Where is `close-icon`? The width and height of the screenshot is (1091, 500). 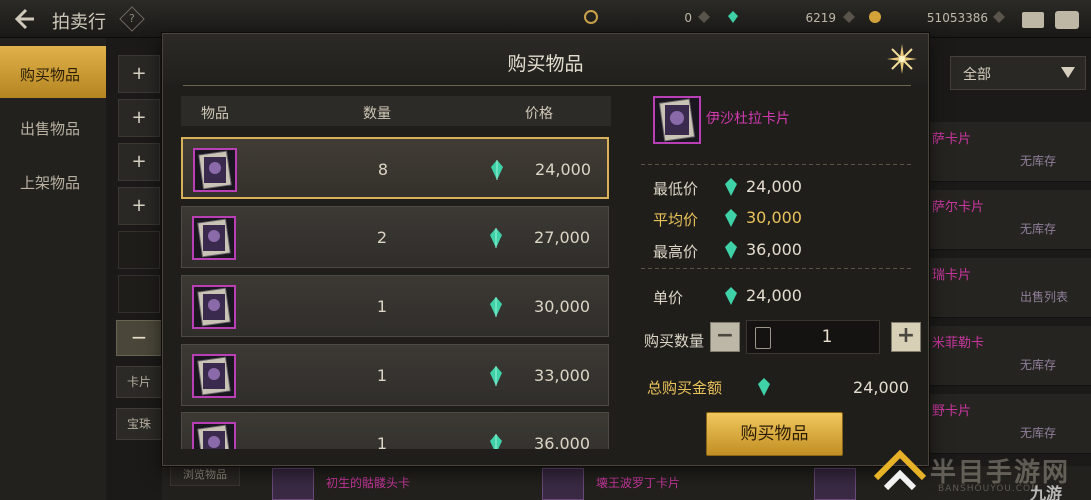
close-icon is located at coordinates (902, 59).